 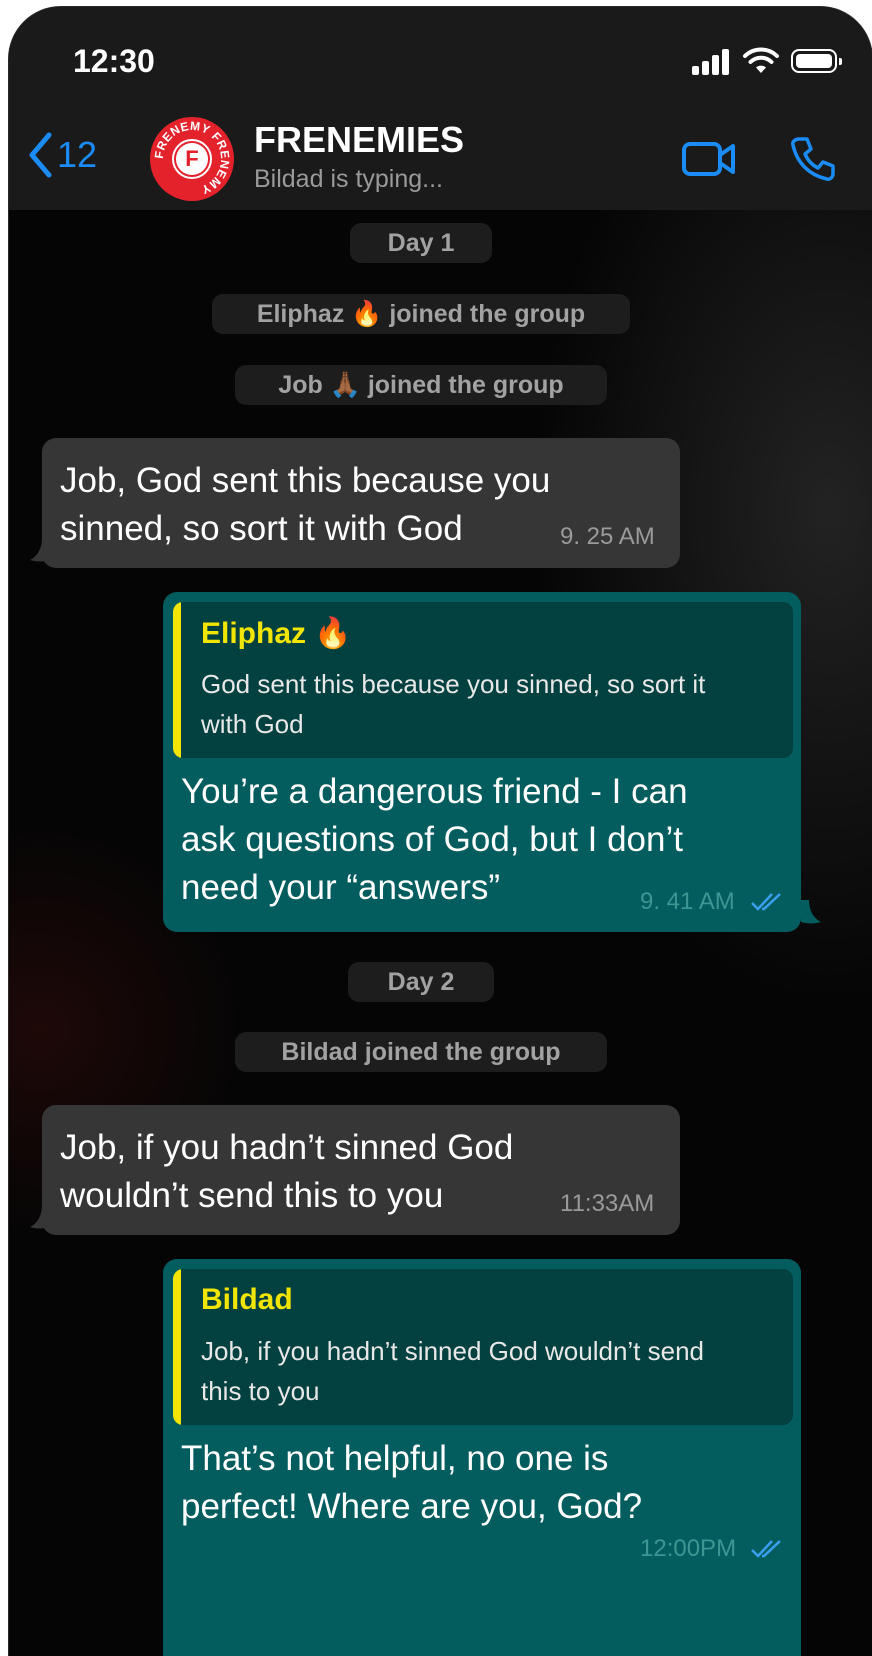 I want to click on quote-line: this to you, so click(x=260, y=1391).